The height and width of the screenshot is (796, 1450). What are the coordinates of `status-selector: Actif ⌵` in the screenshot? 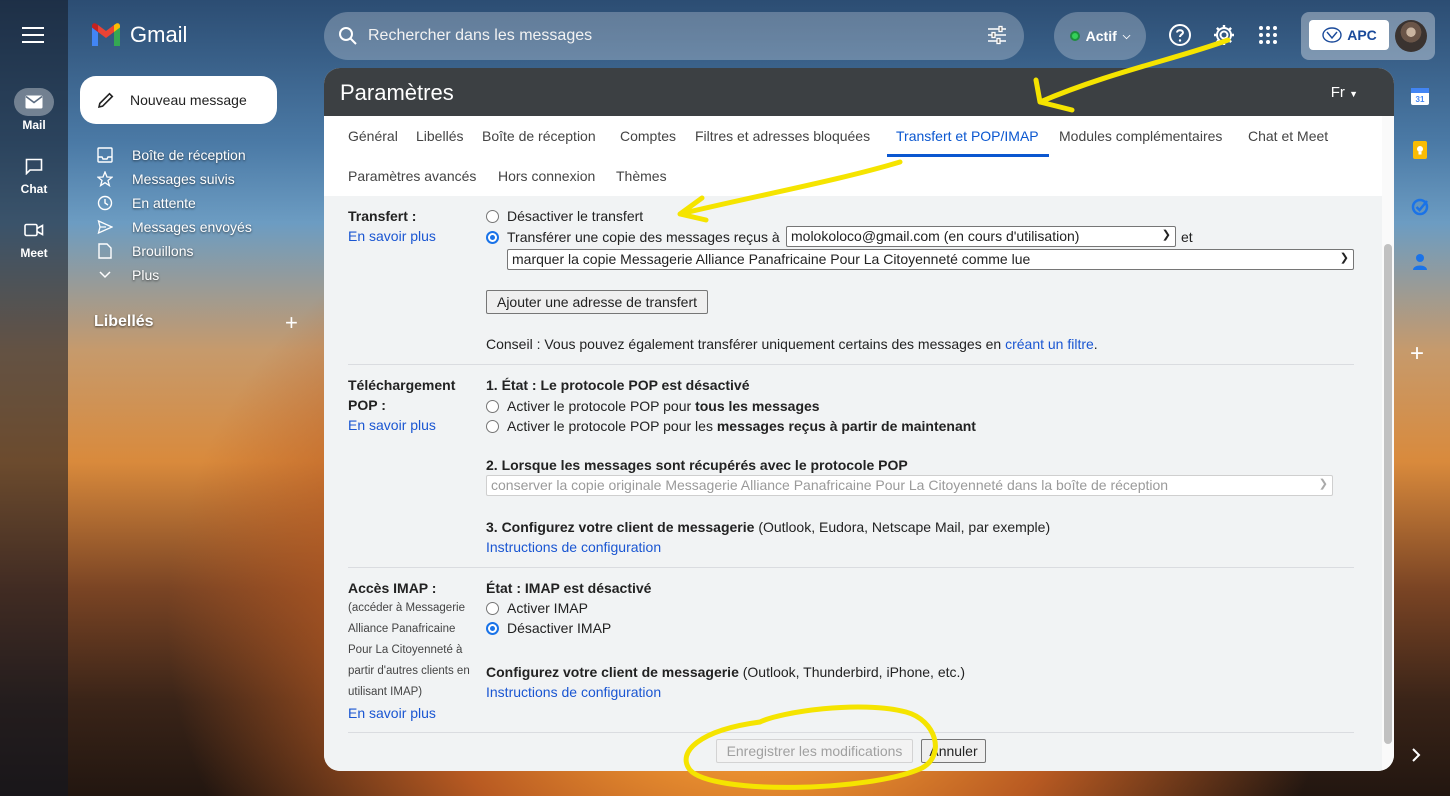 It's located at (1100, 36).